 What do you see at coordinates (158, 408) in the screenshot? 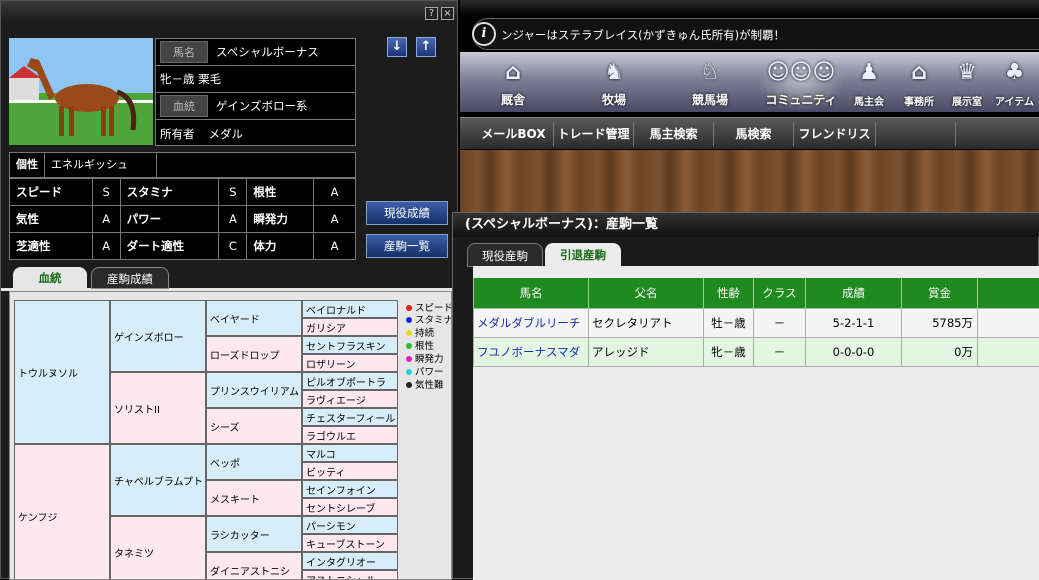
I see `pedigree-gen2: ソリストII` at bounding box center [158, 408].